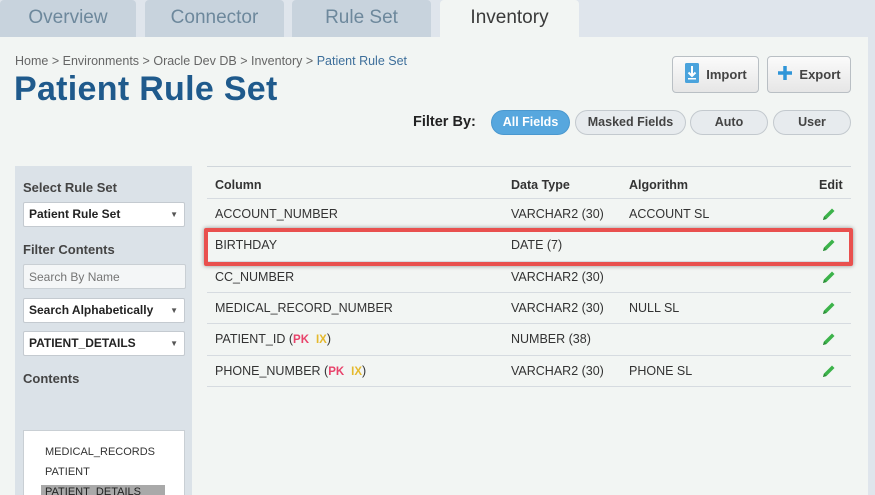 The image size is (875, 495). Describe the element at coordinates (654, 307) in the screenshot. I see `algorithm-cell: NULL SL` at that location.